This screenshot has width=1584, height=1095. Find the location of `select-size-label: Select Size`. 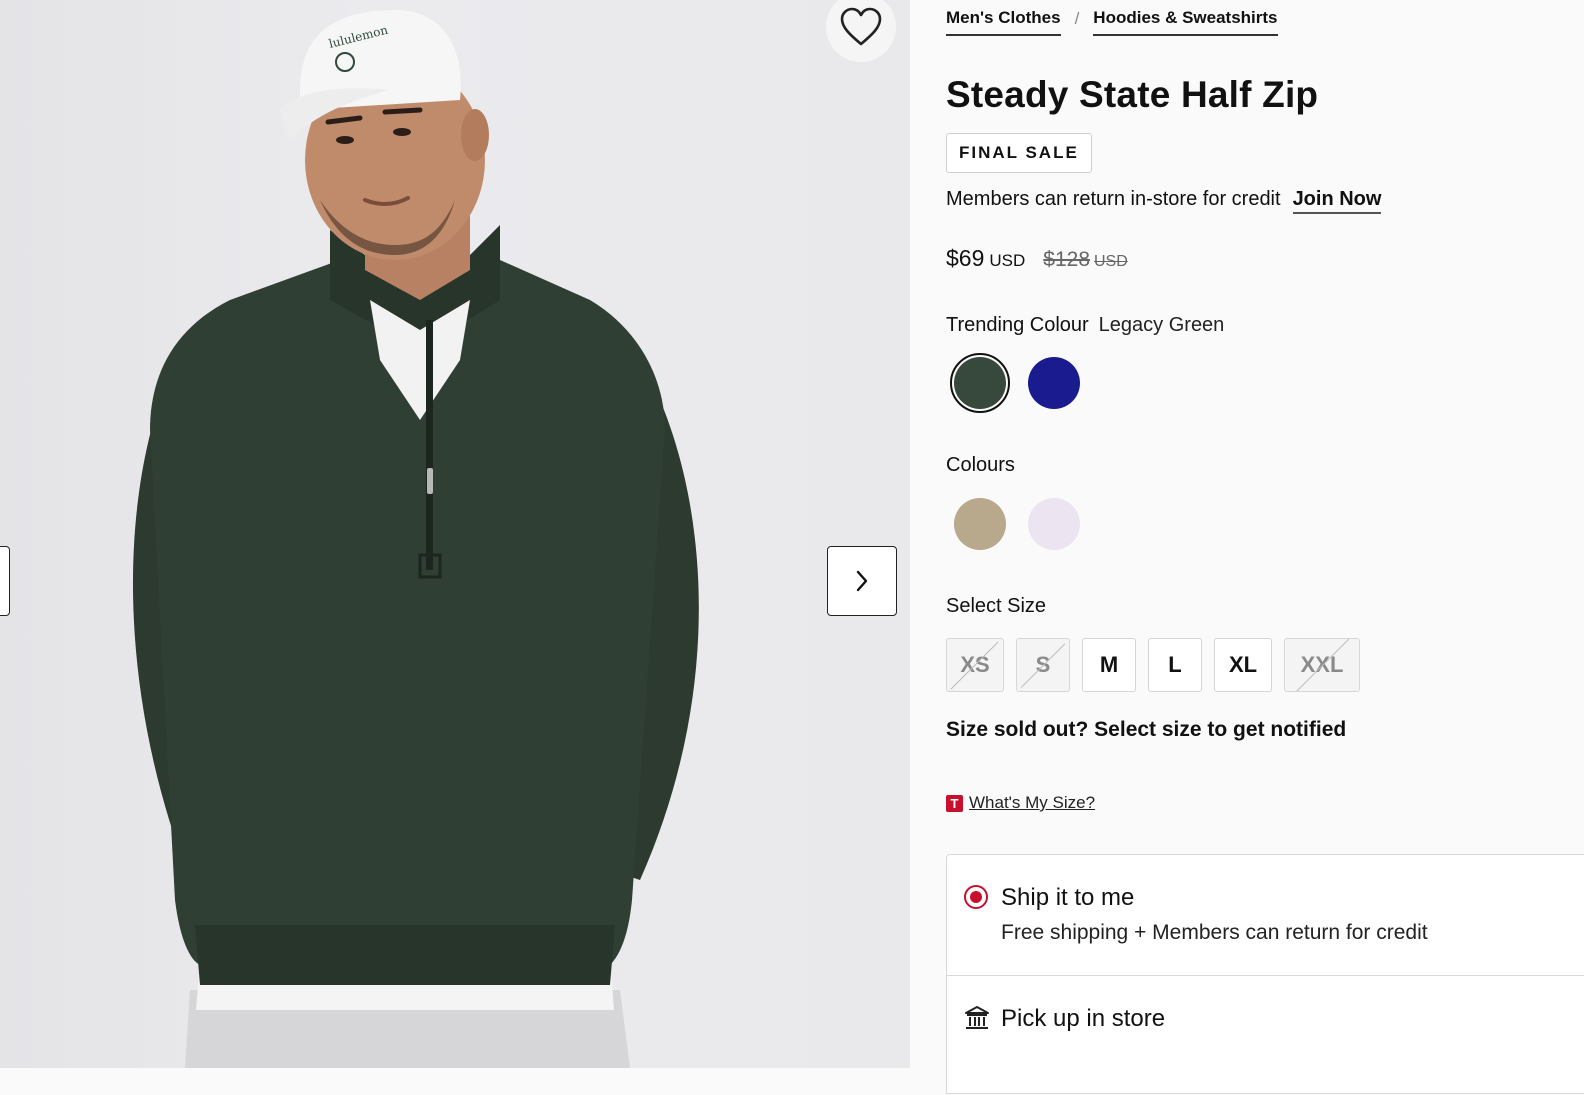

select-size-label: Select Size is located at coordinates (996, 606).